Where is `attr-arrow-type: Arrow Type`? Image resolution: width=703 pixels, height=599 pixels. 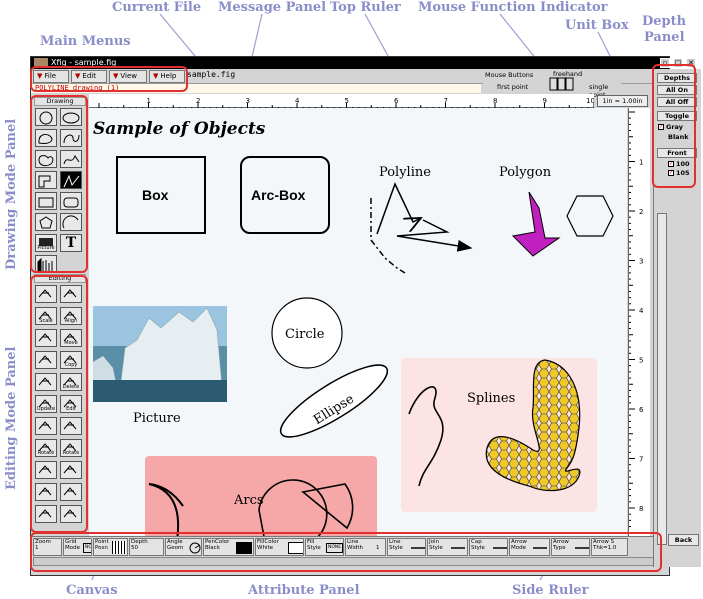 attr-arrow-type: Arrow Type is located at coordinates (570, 547).